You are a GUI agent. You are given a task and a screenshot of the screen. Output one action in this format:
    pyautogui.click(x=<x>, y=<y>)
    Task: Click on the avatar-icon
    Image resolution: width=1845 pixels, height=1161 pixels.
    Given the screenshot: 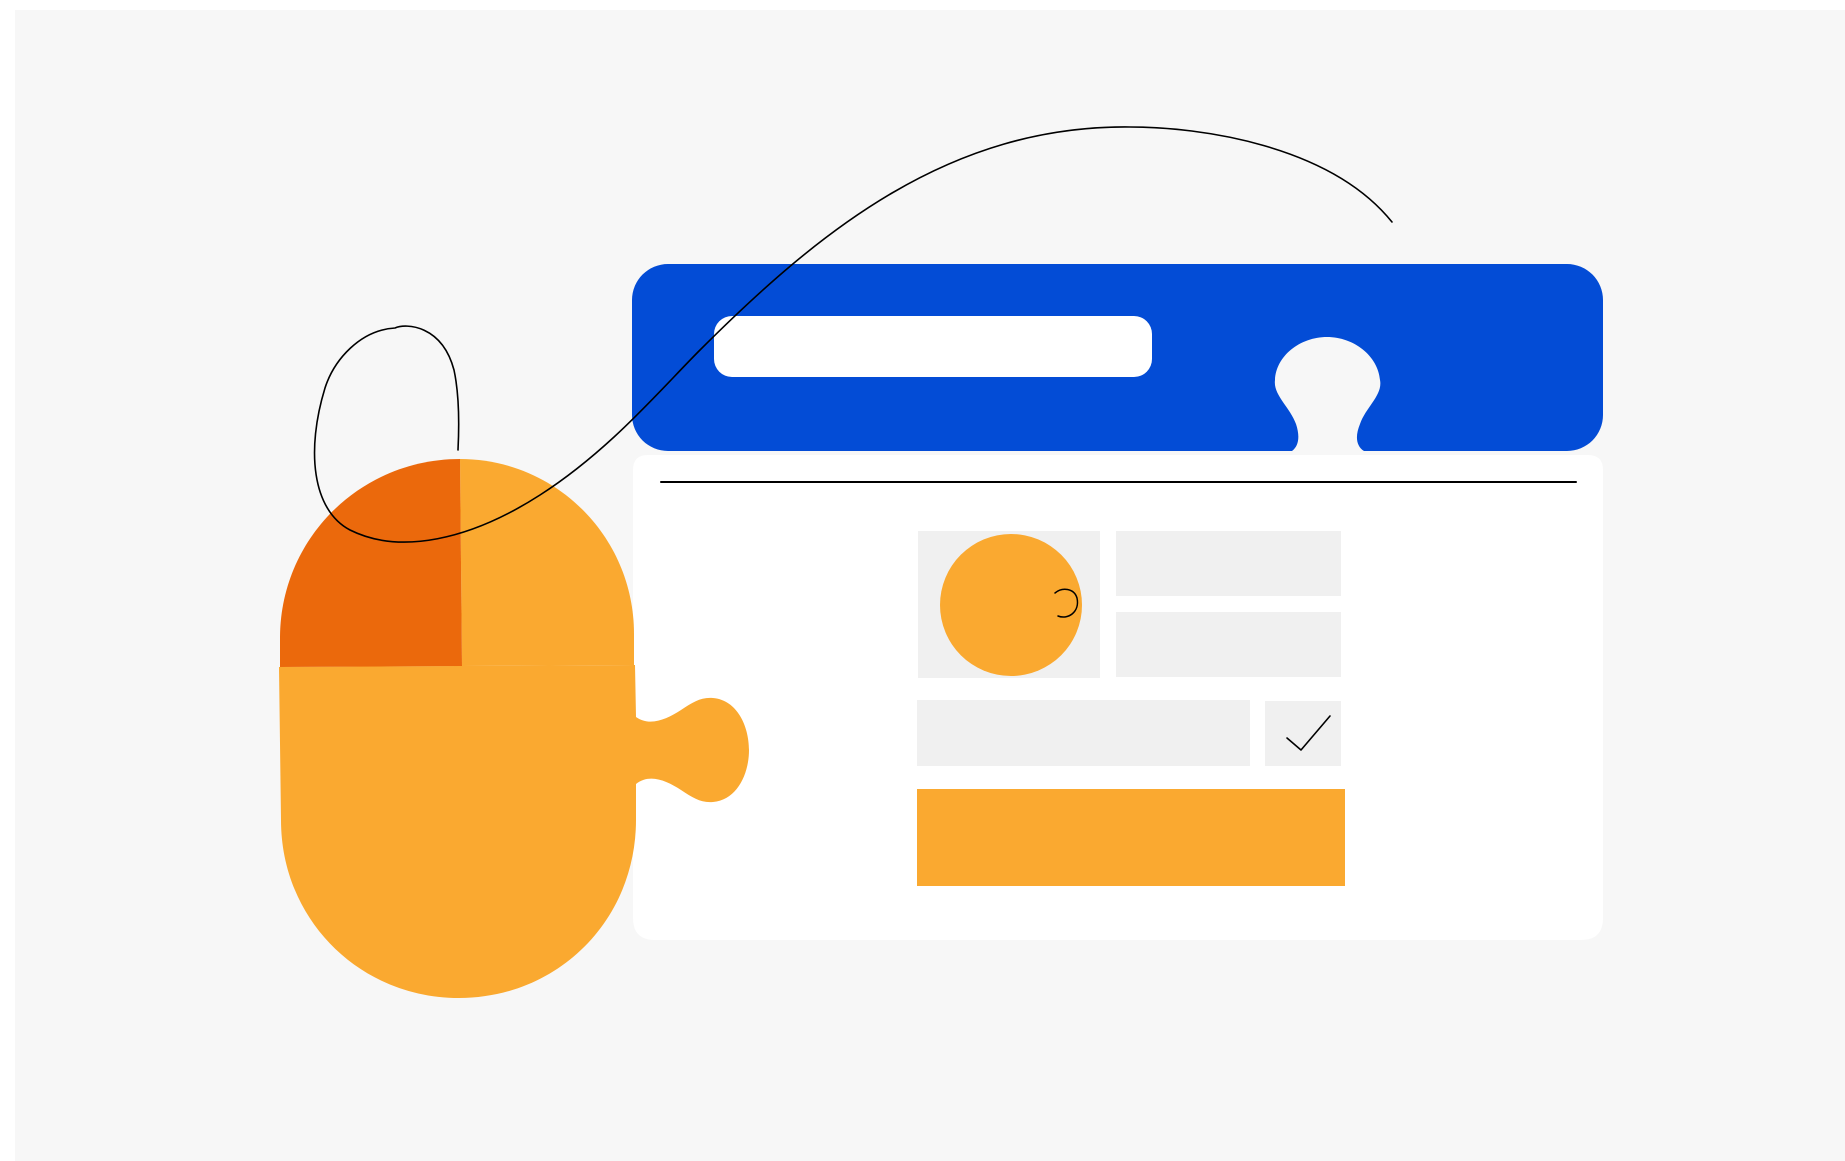 What is the action you would take?
    pyautogui.click(x=1011, y=605)
    